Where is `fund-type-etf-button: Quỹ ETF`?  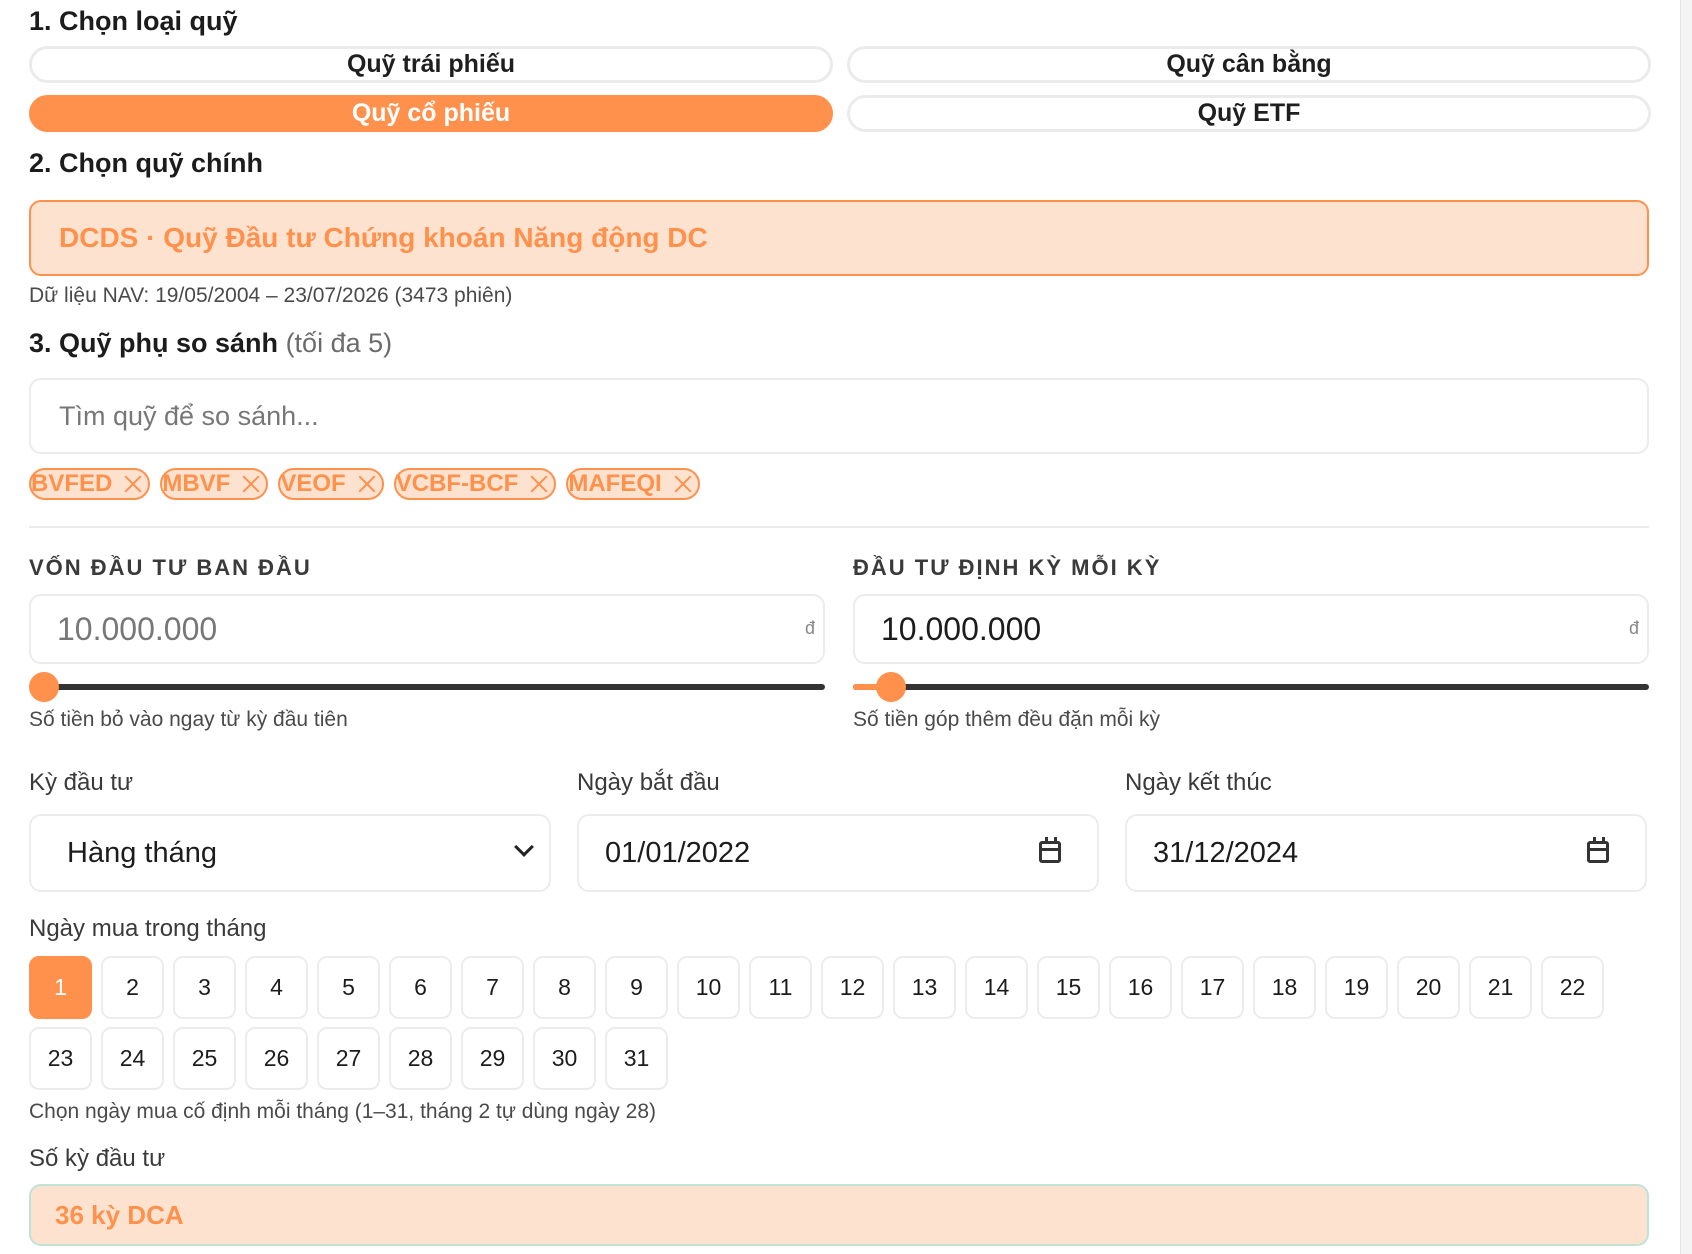 fund-type-etf-button: Quỹ ETF is located at coordinates (1249, 113).